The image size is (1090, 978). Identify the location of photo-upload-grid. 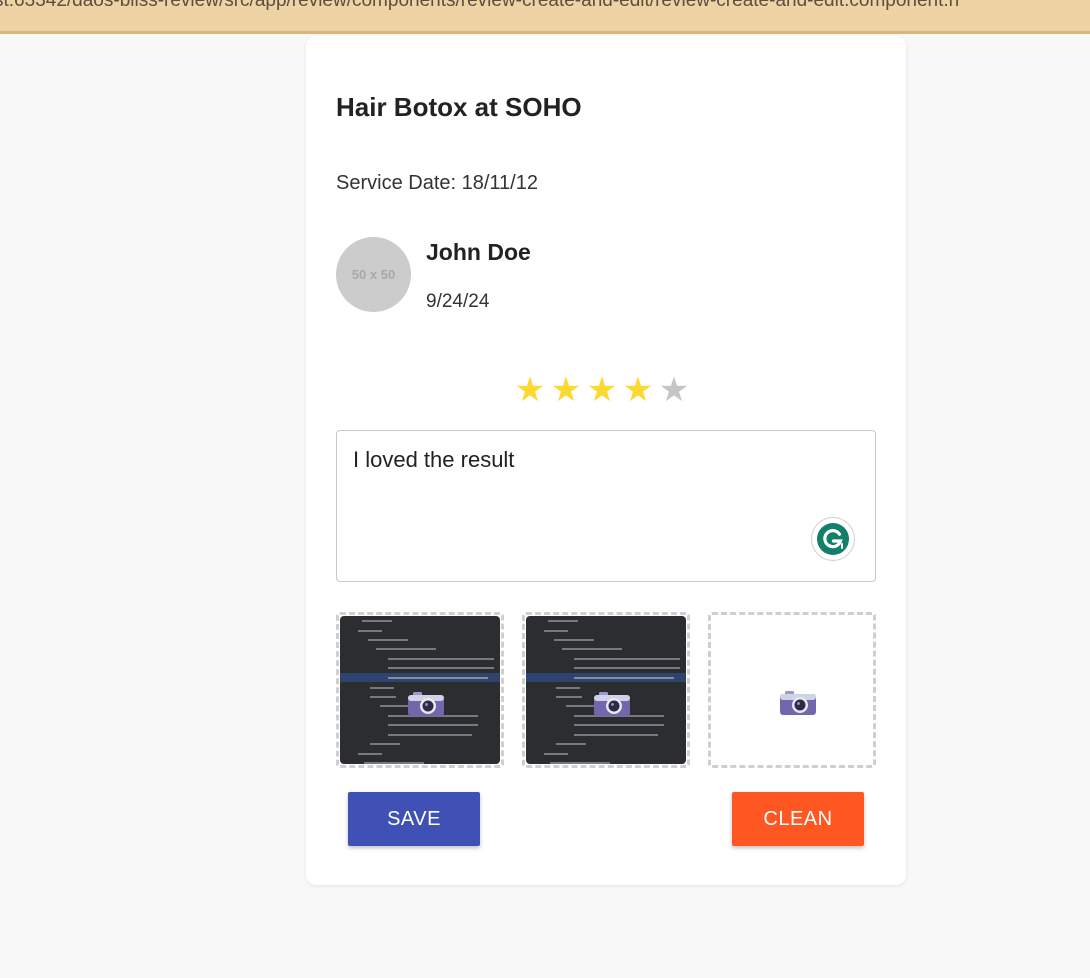
(606, 690).